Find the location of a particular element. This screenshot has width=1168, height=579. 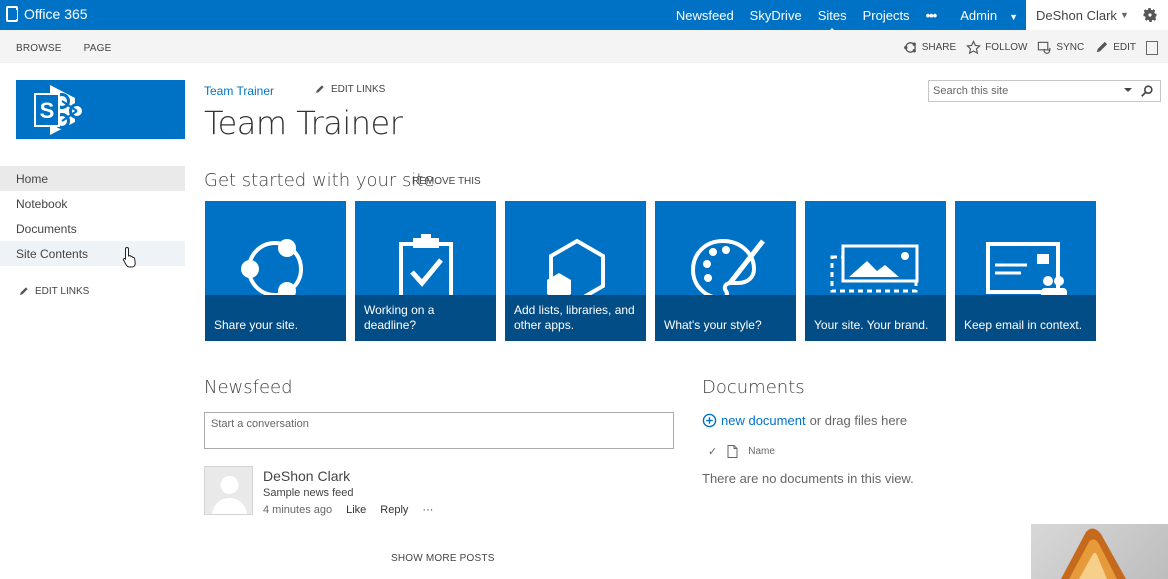

top-edit-links-label: EDIT LINKS is located at coordinates (358, 89).